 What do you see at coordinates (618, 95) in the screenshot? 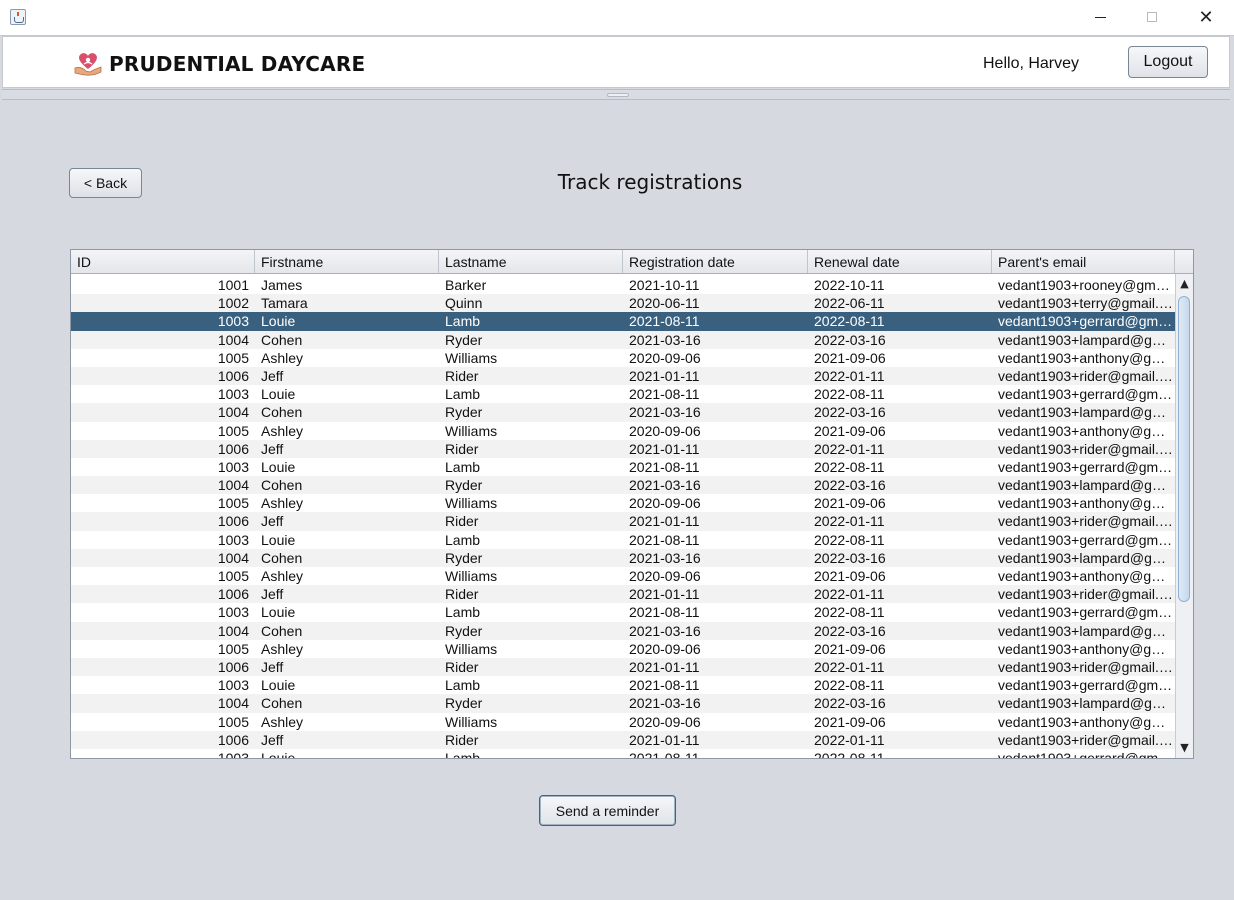
I see `divider-grip-icon` at bounding box center [618, 95].